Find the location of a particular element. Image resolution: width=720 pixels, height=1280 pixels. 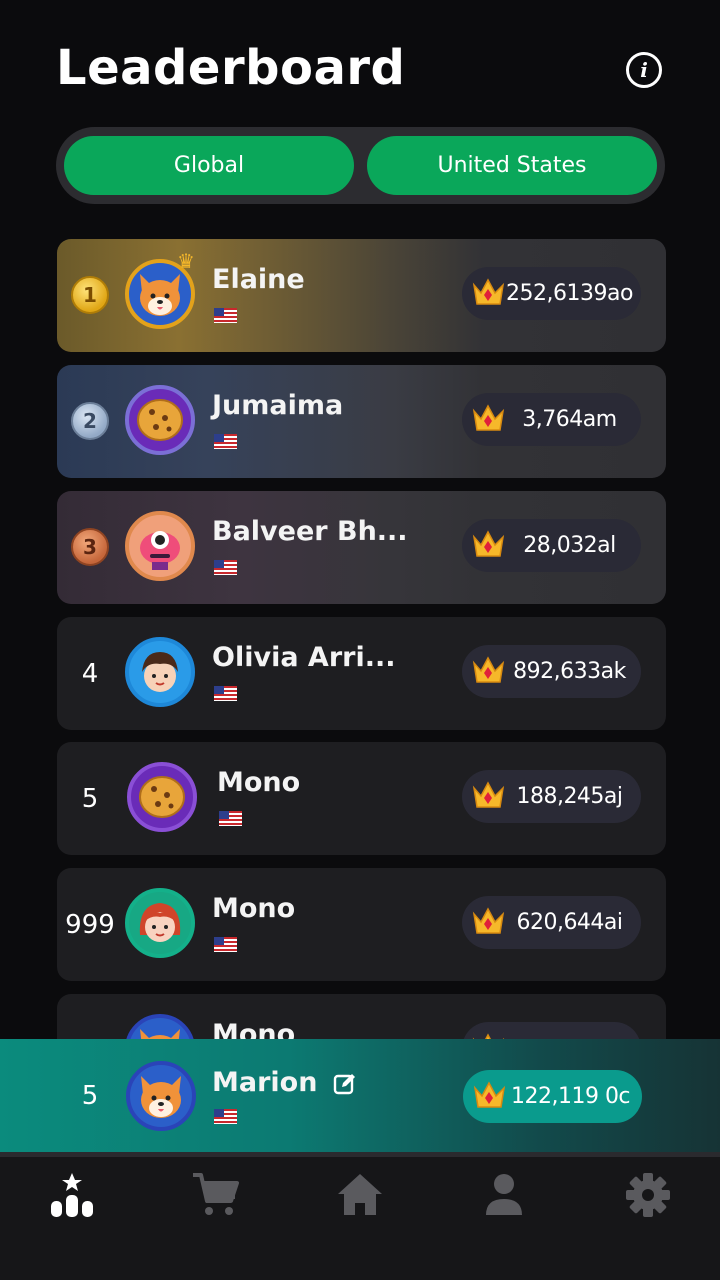

score-pill: 252,6139ao is located at coordinates (551, 293).